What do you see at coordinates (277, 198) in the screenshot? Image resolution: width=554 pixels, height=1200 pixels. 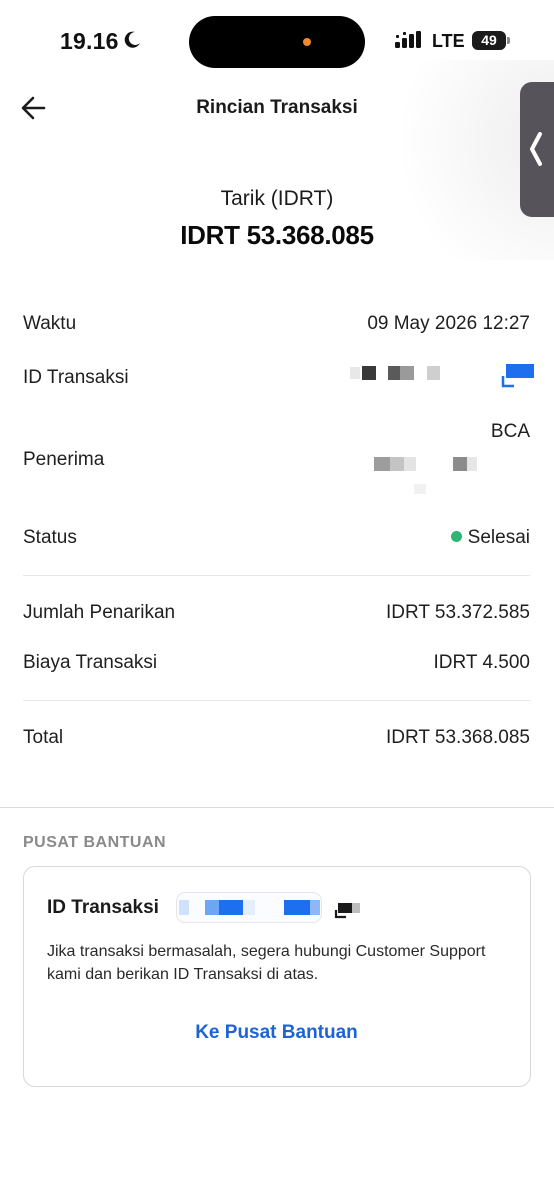 I see `transaction-type: Tarik (IDRT)` at bounding box center [277, 198].